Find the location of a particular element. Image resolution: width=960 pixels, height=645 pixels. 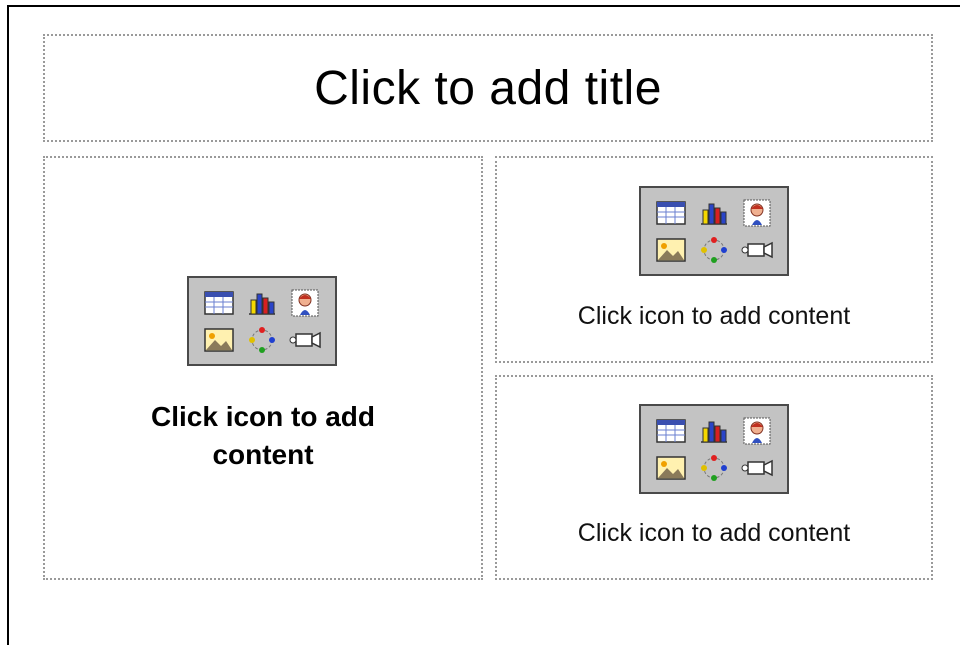

content-placeholder-left-text: Click icon to add content is located at coordinates (263, 435).